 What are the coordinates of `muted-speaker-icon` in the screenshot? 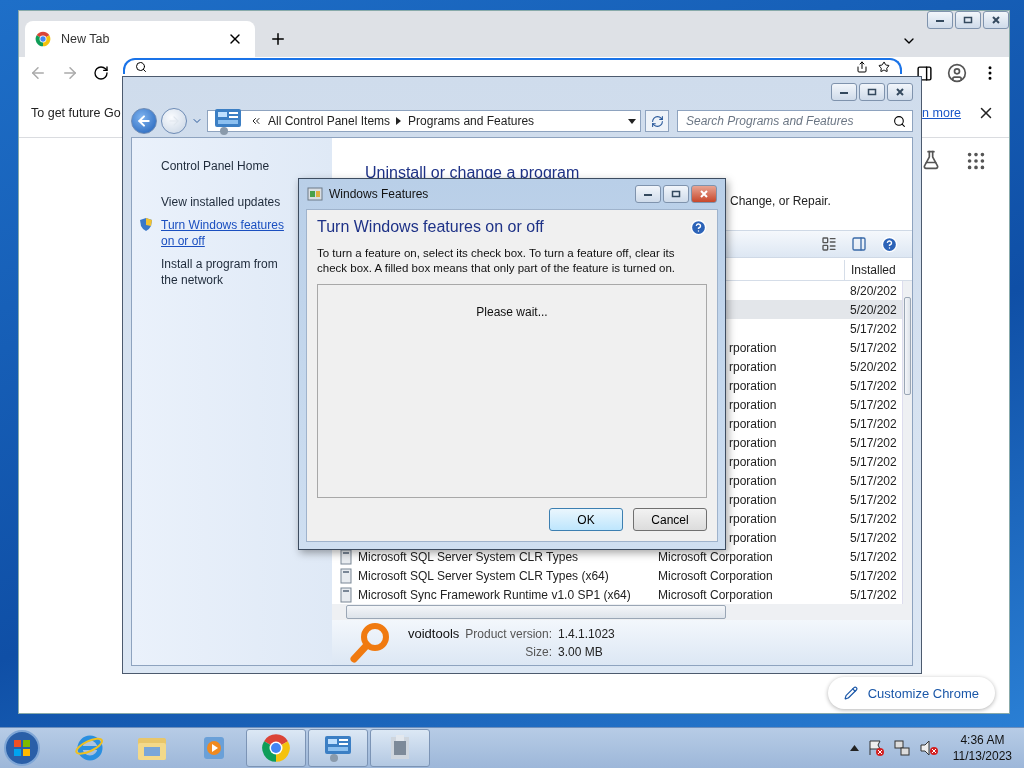 It's located at (928, 748).